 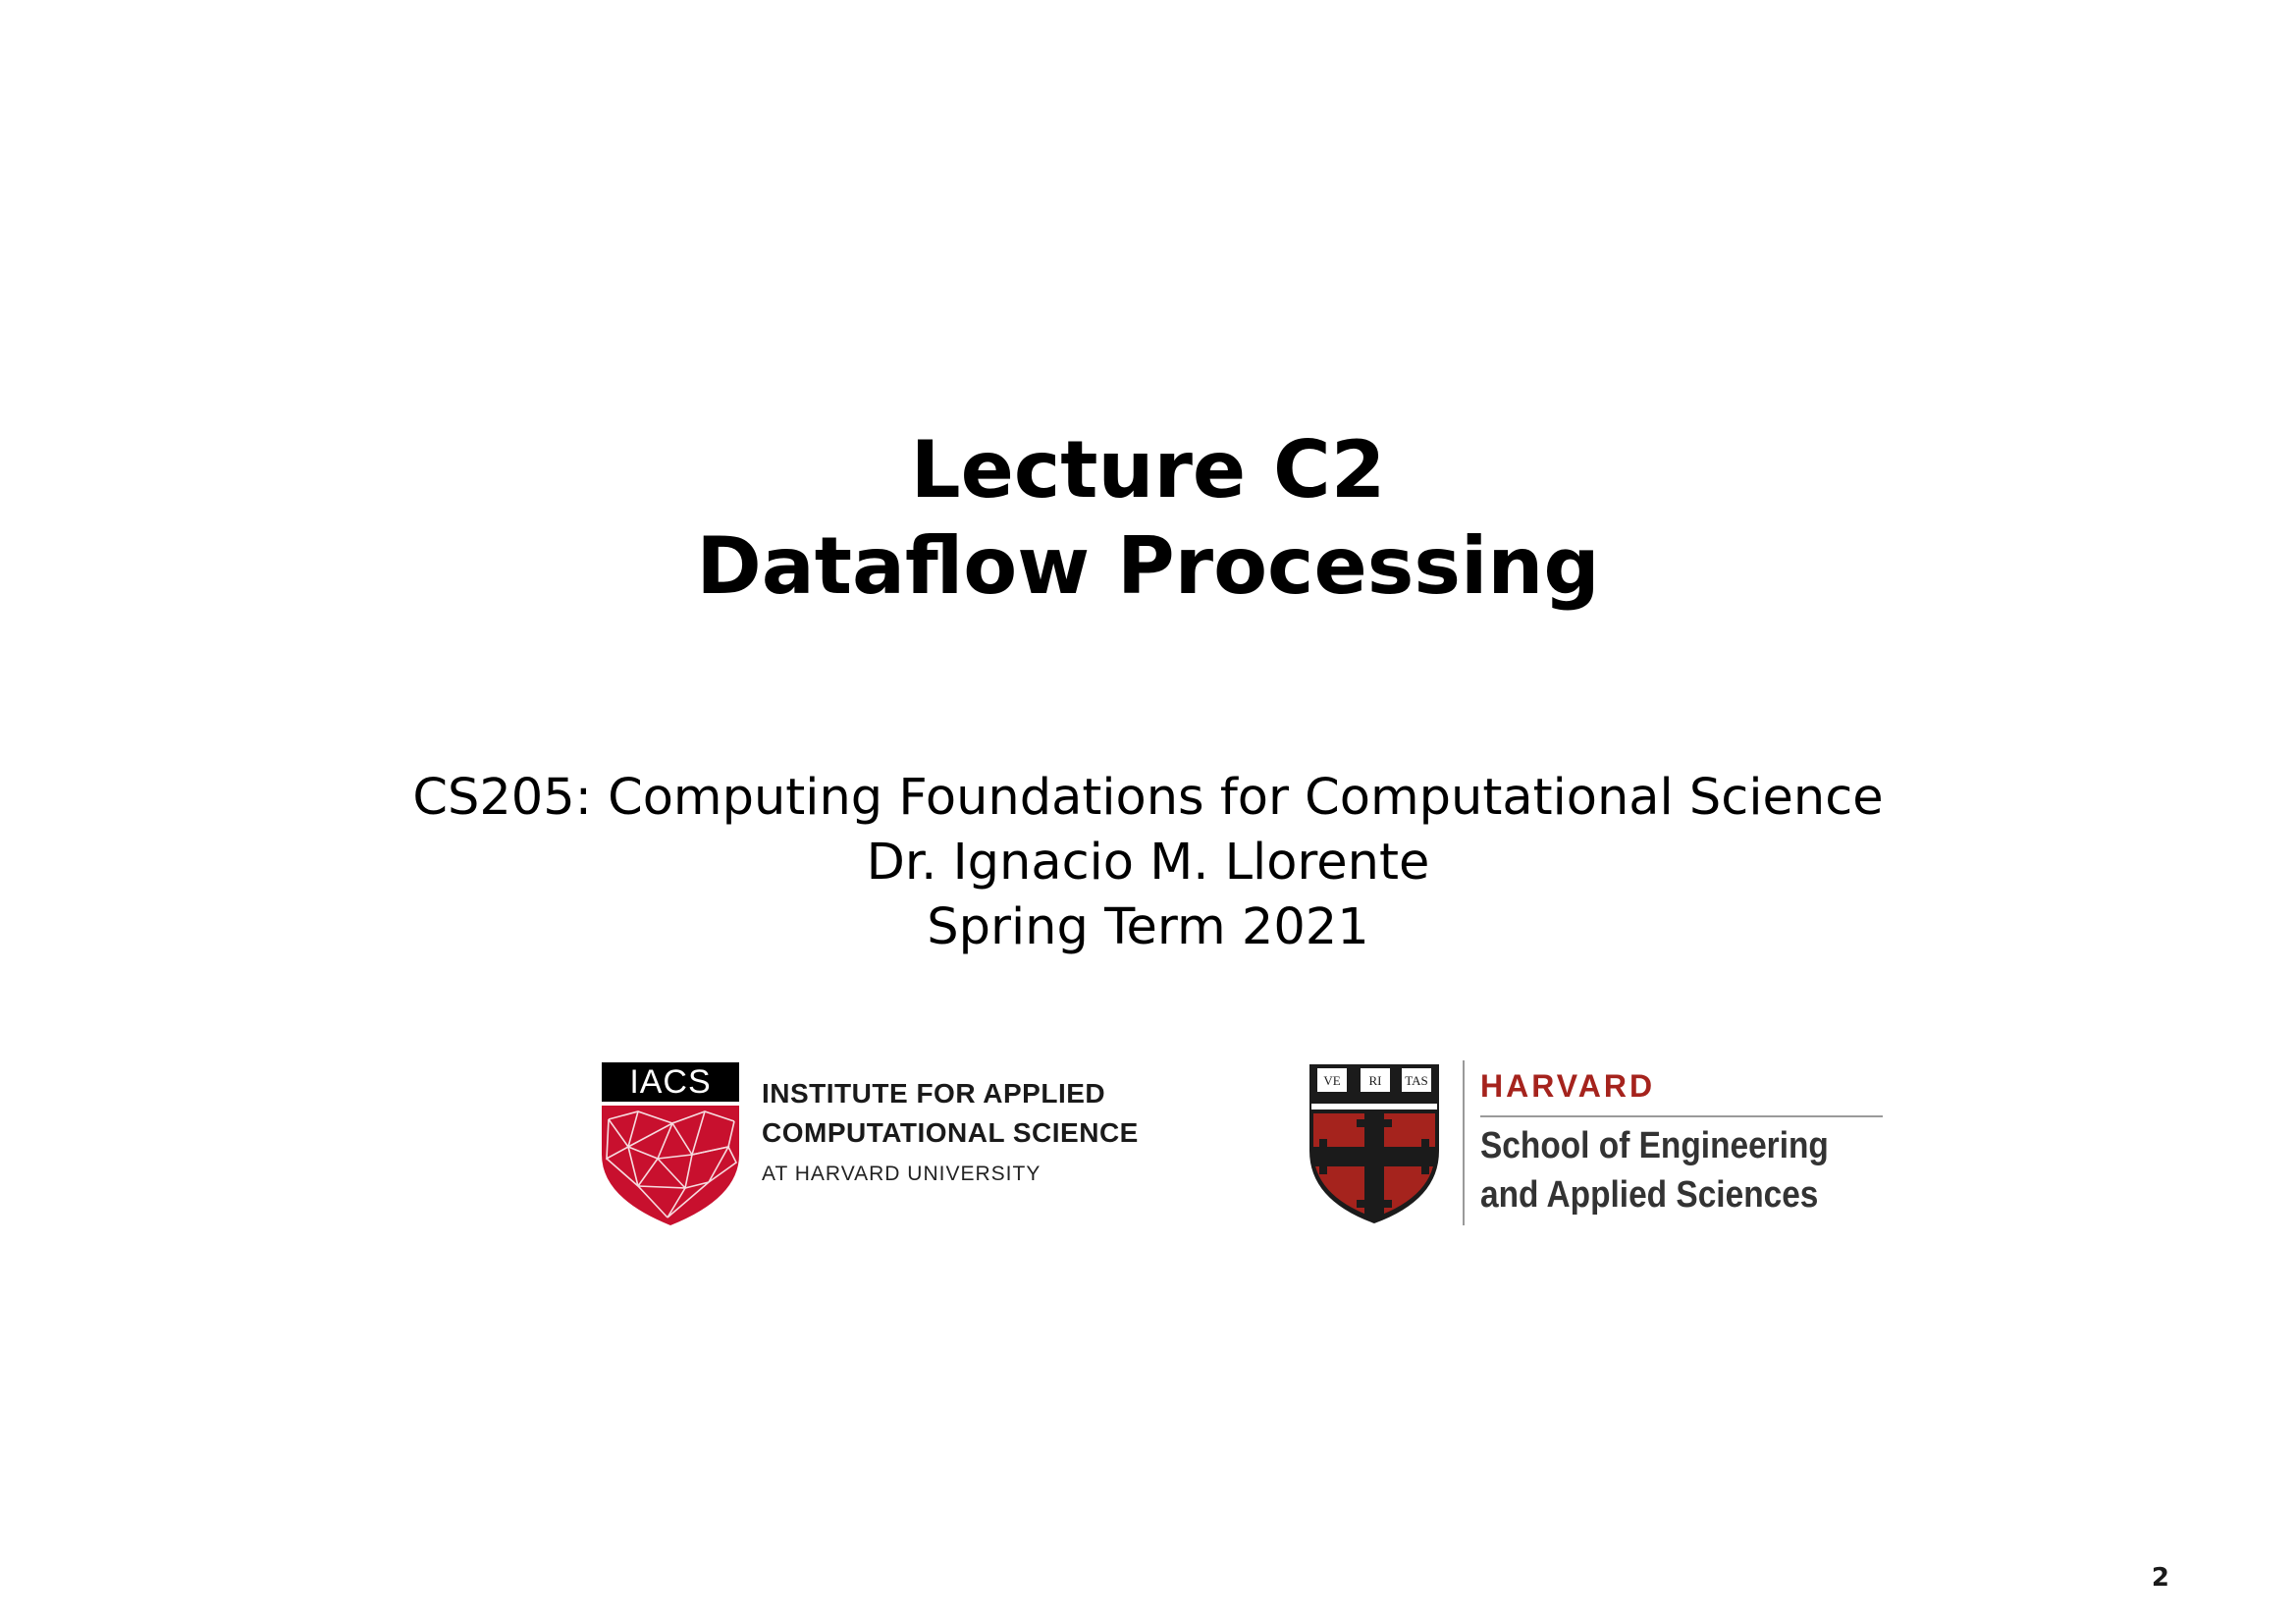 I want to click on seas-heading: HARVARD, so click(x=1568, y=1086).